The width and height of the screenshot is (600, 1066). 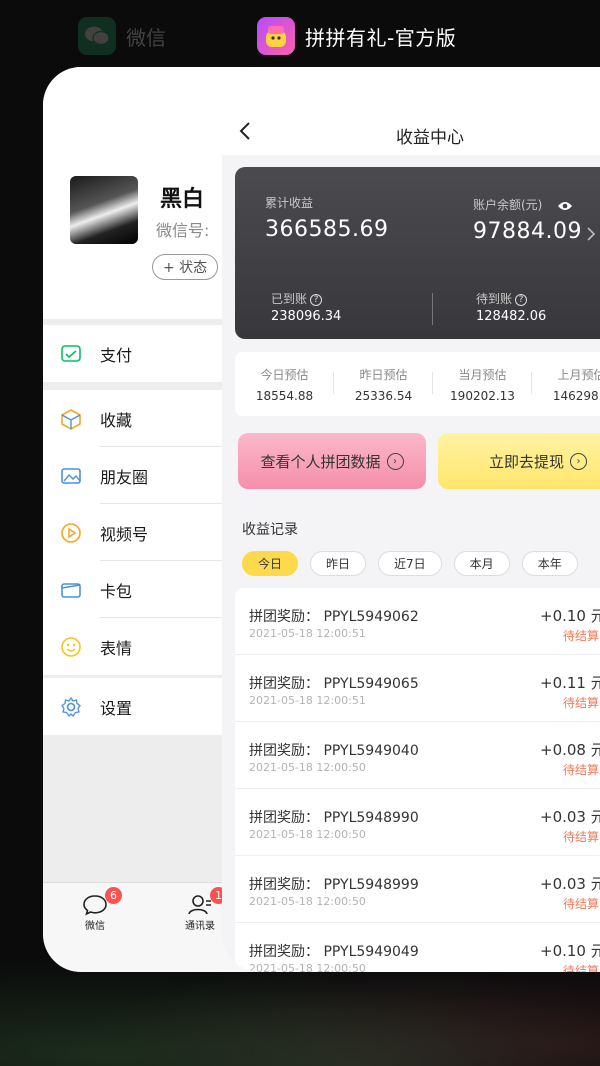 I want to click on records-filter-chips: 今日 昨日 近7日 本月 本年, so click(x=410, y=563).